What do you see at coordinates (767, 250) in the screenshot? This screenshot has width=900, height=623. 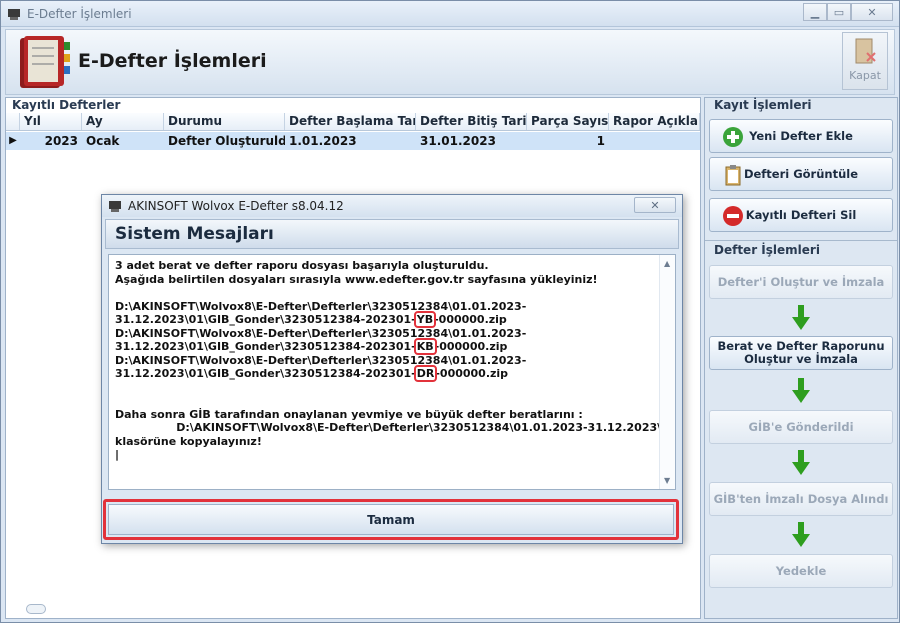 I see `ledger-ops-label: Defter İşlemleri` at bounding box center [767, 250].